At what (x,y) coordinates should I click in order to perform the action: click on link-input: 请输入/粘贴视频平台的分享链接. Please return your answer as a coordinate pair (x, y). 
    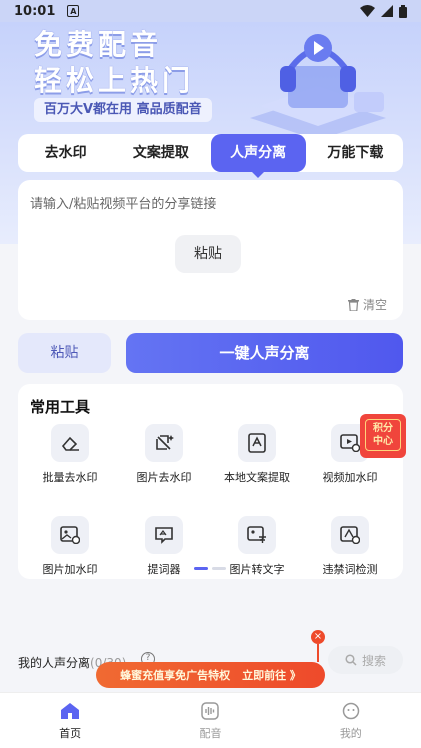
    Looking at the image, I should click on (123, 202).